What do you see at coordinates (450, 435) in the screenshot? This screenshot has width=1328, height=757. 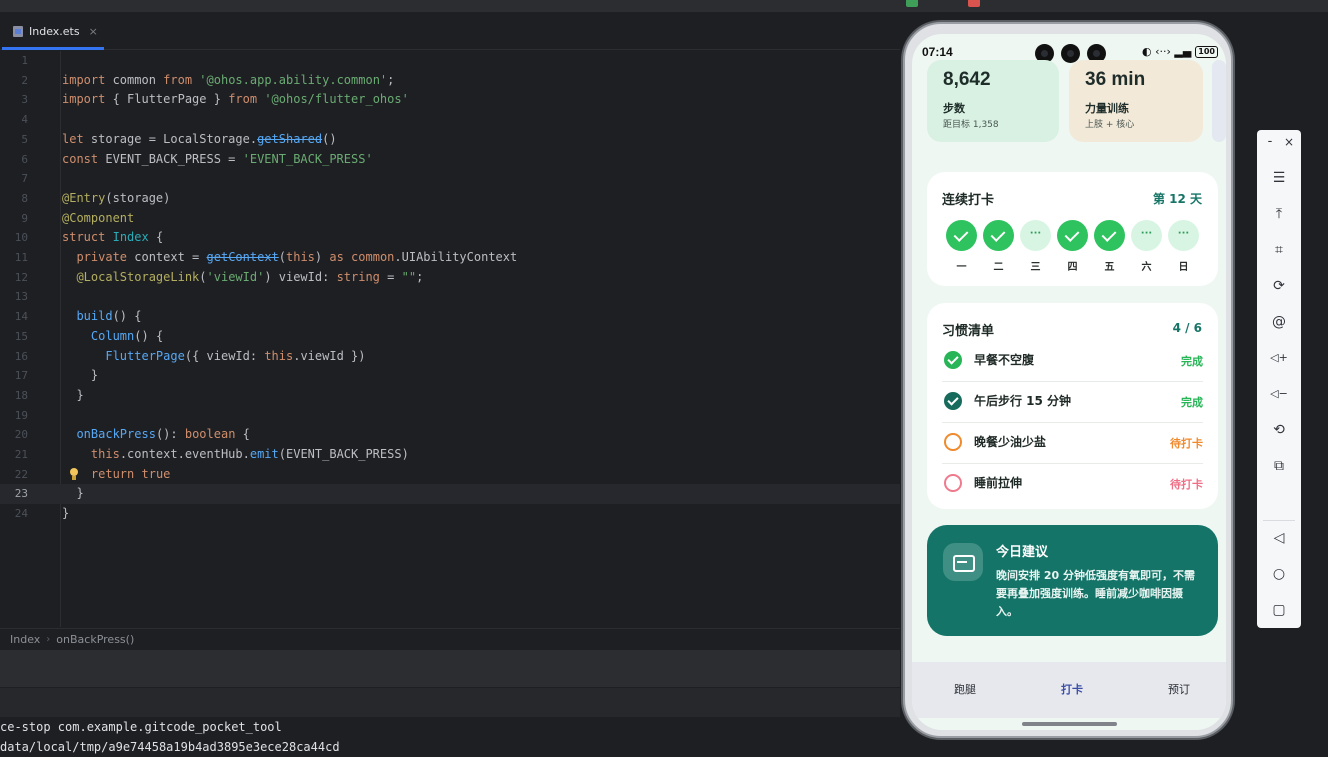 I see `code-line: 20 onBackPress(): boolean {` at bounding box center [450, 435].